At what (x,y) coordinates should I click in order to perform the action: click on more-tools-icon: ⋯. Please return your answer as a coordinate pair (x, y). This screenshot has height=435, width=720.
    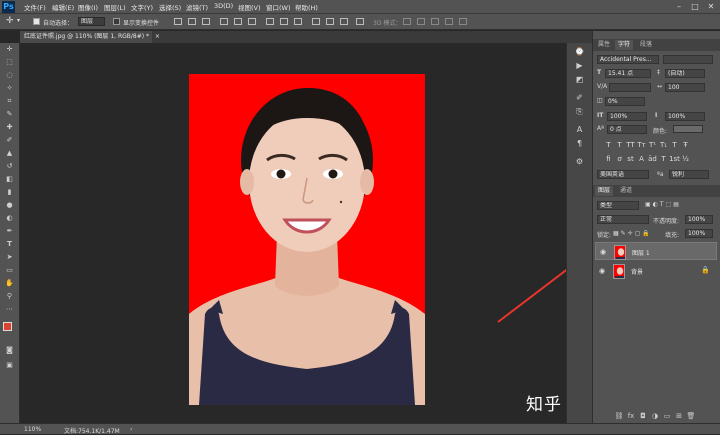
    Looking at the image, I should click on (9, 309).